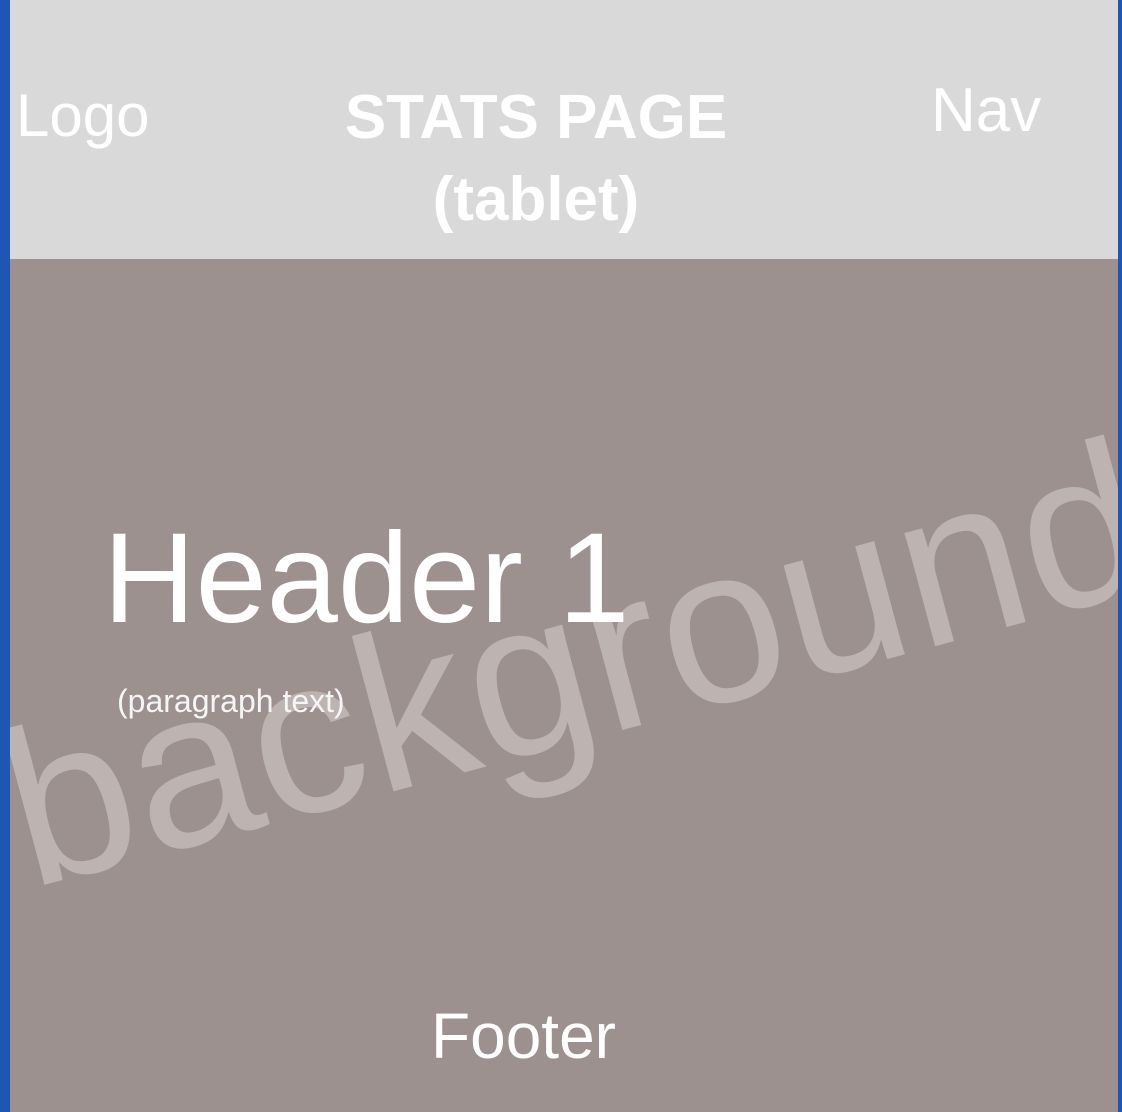 This screenshot has height=1112, width=1122. I want to click on page-title: STATS PAGE (tablet), so click(536, 159).